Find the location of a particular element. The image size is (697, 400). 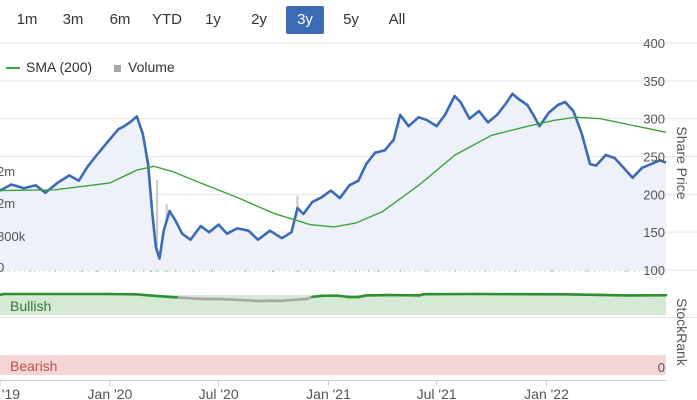

price-tick-150: 150 is located at coordinates (654, 232).